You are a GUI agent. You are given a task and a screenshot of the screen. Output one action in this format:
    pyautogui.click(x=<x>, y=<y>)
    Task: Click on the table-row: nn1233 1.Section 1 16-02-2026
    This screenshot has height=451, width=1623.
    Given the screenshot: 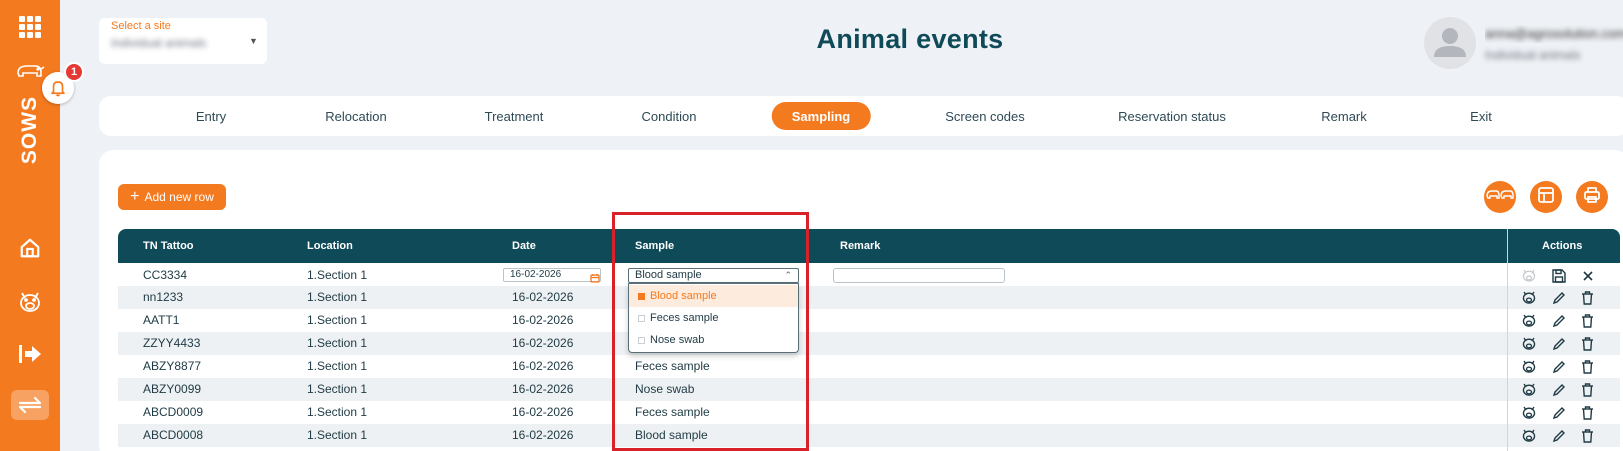 What is the action you would take?
    pyautogui.click(x=812, y=297)
    